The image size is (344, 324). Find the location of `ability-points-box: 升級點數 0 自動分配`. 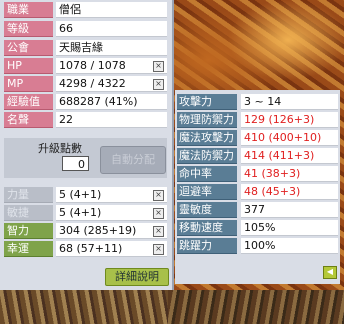

ability-points-box: 升級點數 0 自動分配 is located at coordinates (85, 158).